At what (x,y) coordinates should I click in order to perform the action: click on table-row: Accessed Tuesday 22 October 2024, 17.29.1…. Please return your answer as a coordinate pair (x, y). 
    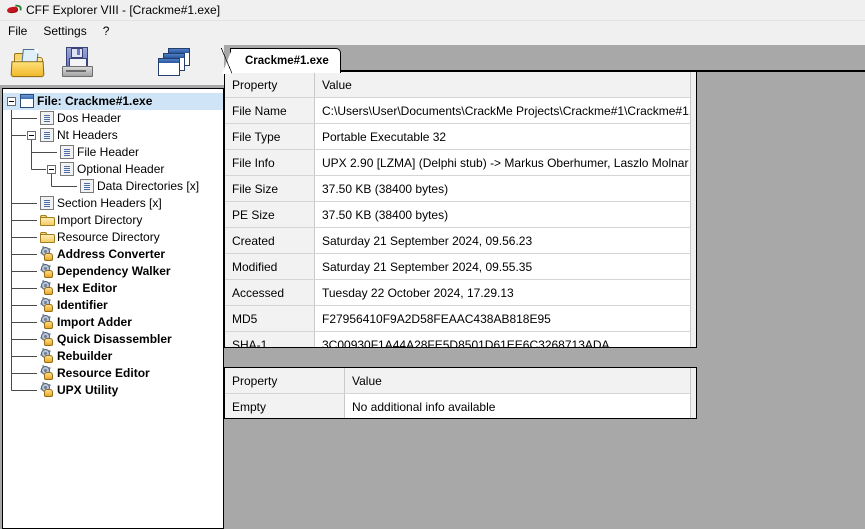
    Looking at the image, I should click on (460, 293).